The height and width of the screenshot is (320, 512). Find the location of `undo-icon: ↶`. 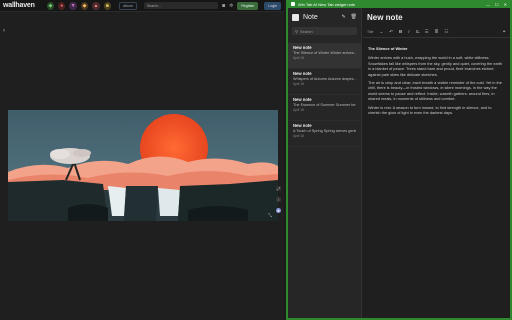

undo-icon: ↶ is located at coordinates (391, 32).